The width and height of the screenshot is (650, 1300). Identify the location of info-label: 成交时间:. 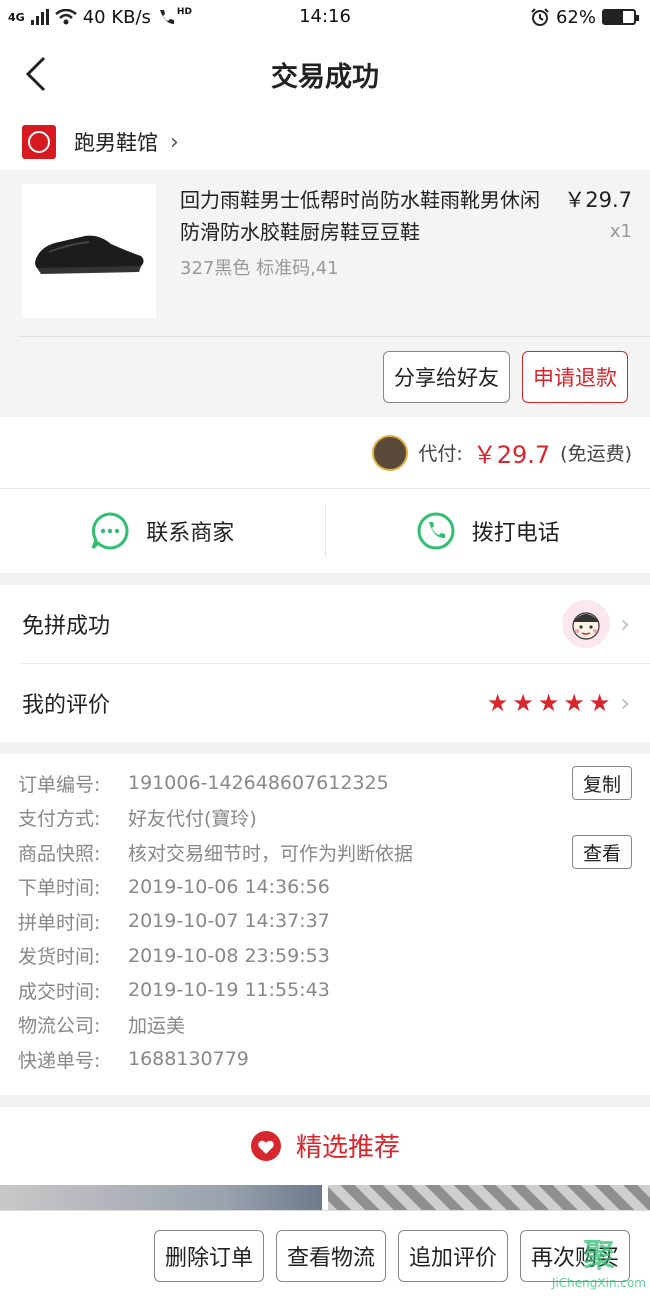
(59, 991).